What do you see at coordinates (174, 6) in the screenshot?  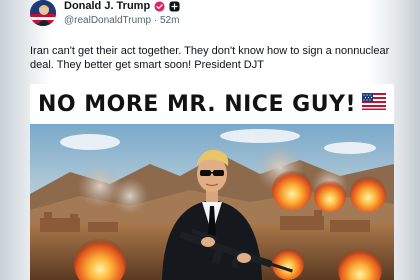 I see `follow-badge-icon` at bounding box center [174, 6].